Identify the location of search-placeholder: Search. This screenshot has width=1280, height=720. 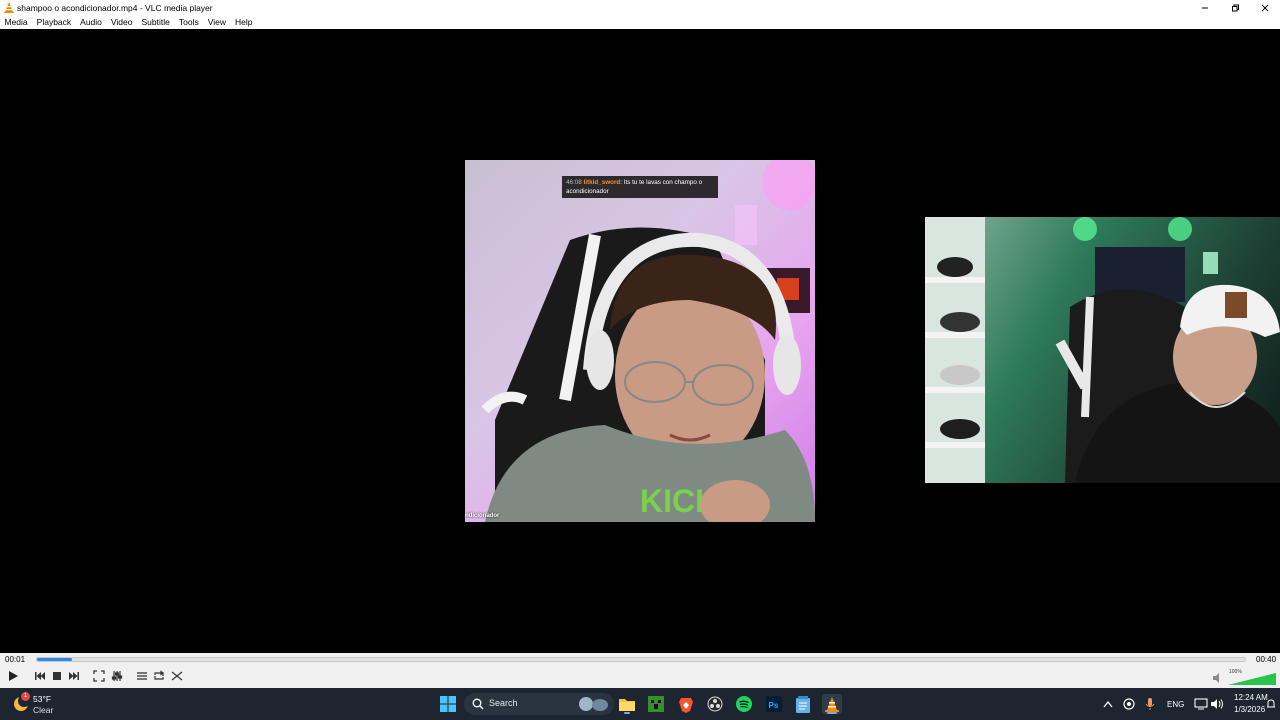
(503, 703).